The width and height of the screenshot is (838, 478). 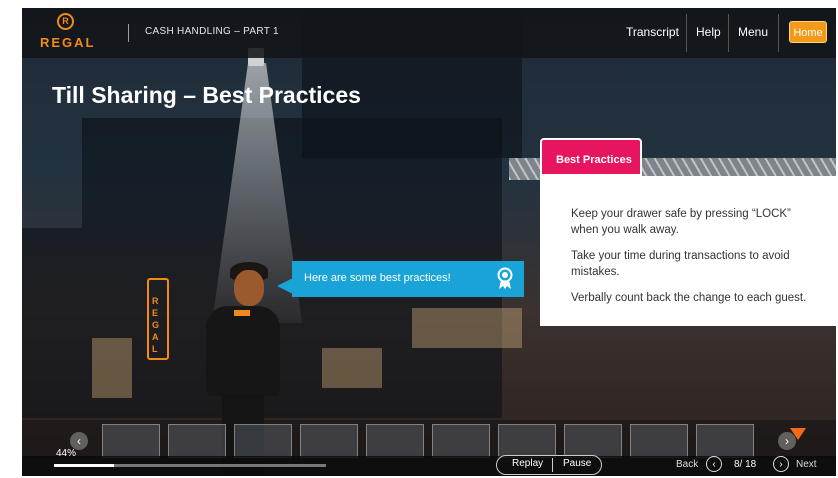 I want to click on pause-button: Pause, so click(x=577, y=463).